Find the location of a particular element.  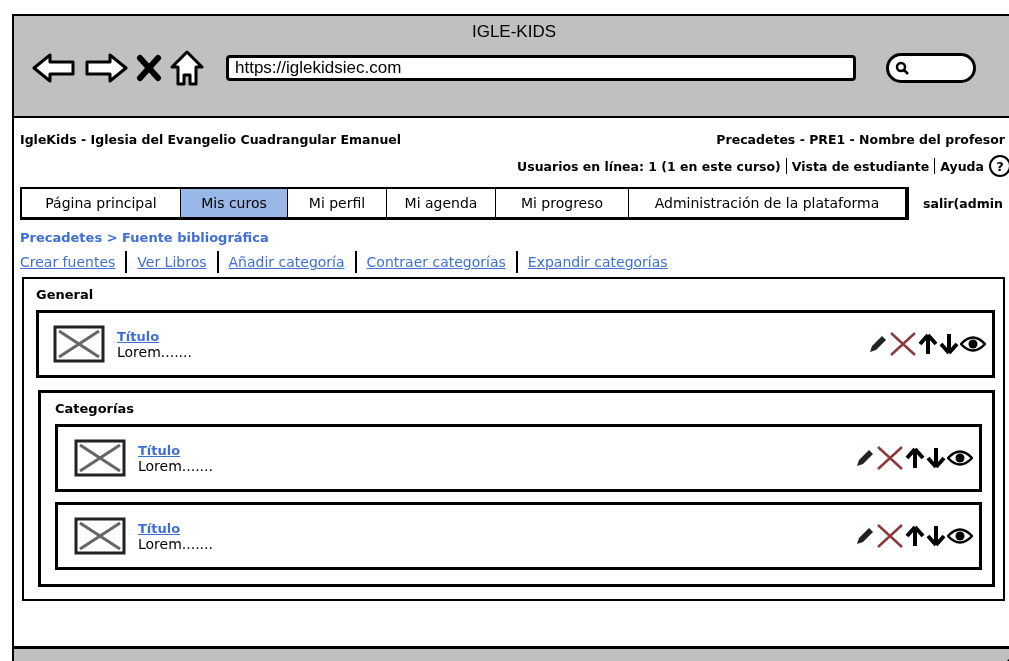

window-title: IGLE-KIDS is located at coordinates (514, 31).